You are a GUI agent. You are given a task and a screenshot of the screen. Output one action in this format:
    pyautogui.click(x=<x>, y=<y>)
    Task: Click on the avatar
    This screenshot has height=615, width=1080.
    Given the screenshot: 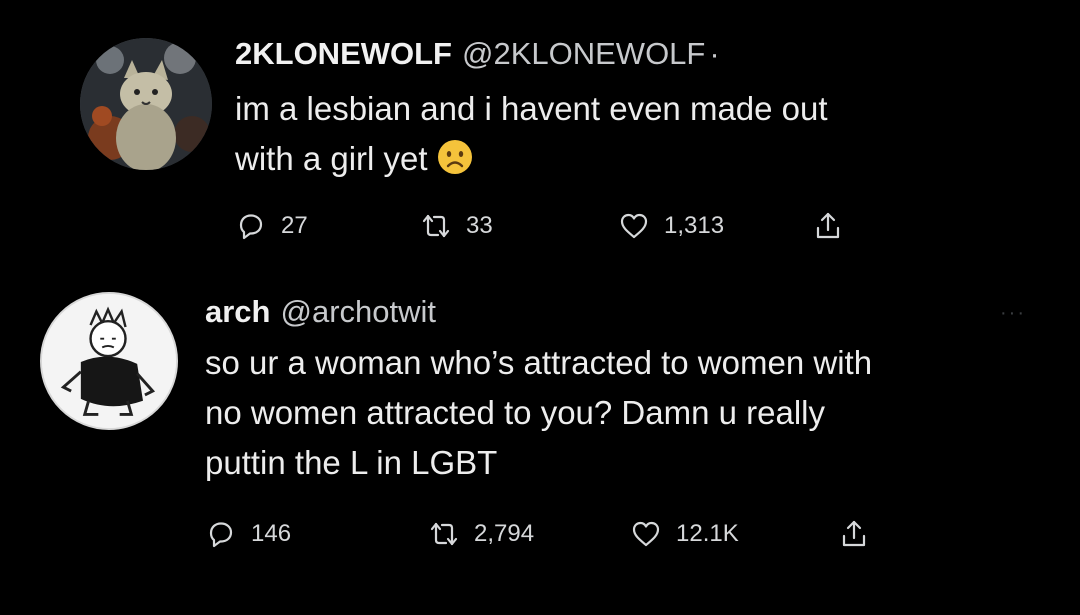 What is the action you would take?
    pyautogui.click(x=109, y=361)
    